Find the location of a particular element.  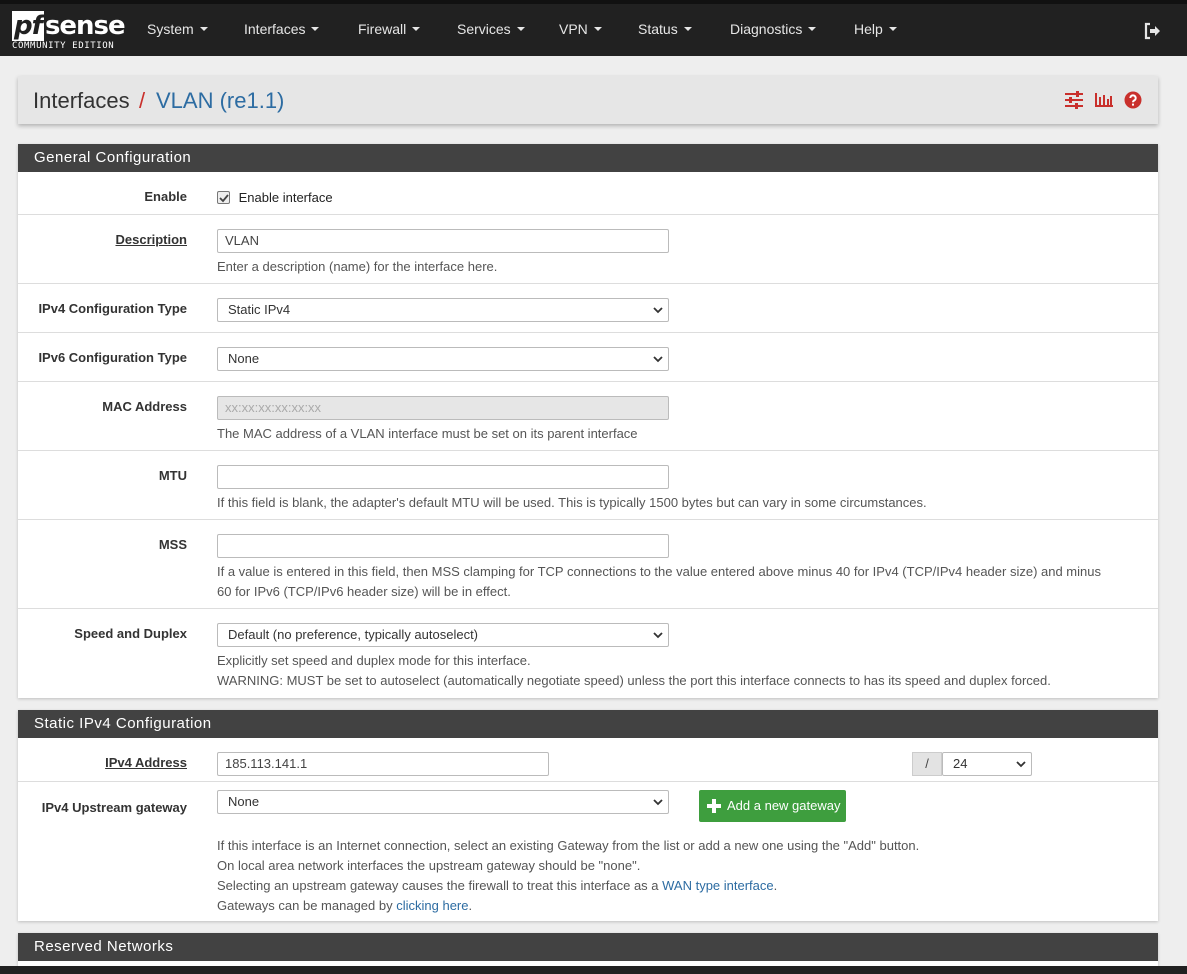

ipv4-address-input: 185.113.141.1 is located at coordinates (383, 764).